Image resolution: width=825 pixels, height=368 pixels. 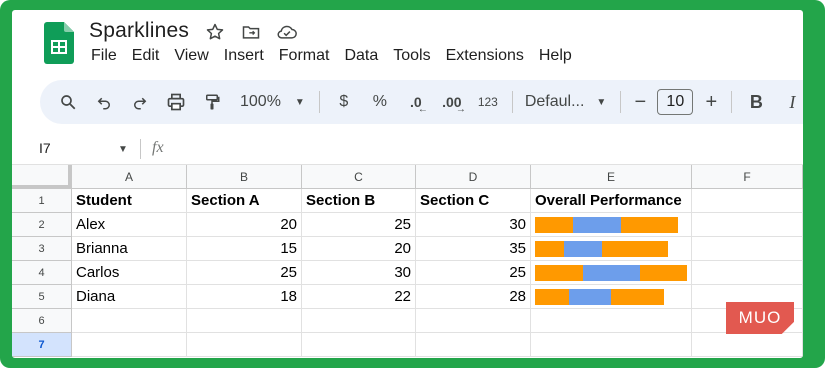 I want to click on row-header-1: 1, so click(x=42, y=201).